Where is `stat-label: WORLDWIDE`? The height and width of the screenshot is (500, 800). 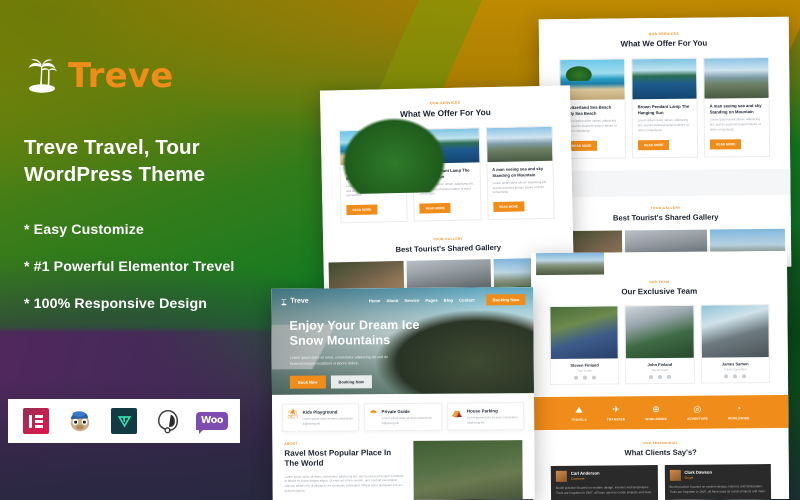
stat-label: WORLDWIDE is located at coordinates (738, 417).